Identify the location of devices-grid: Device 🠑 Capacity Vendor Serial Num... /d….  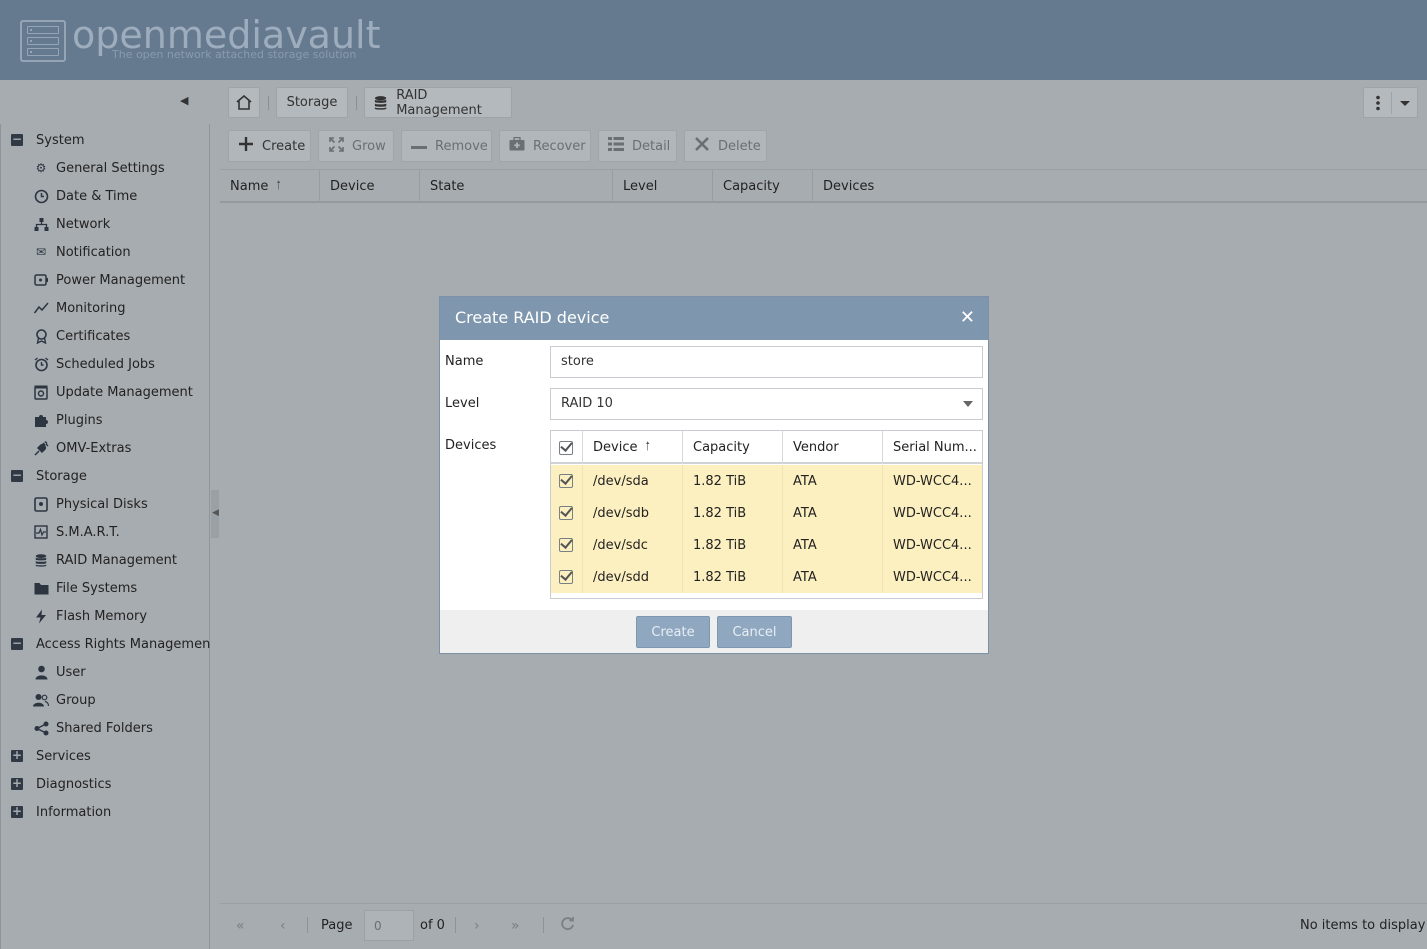
(766, 514).